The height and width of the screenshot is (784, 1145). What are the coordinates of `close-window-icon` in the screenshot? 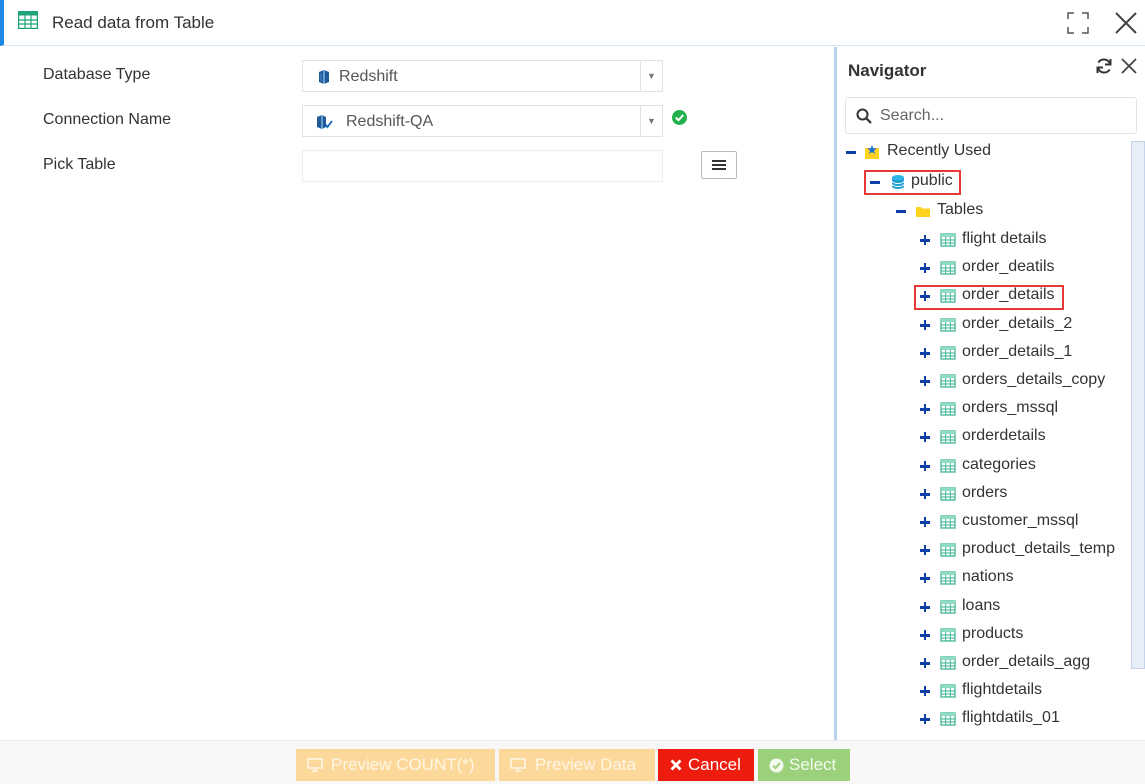 It's located at (1126, 23).